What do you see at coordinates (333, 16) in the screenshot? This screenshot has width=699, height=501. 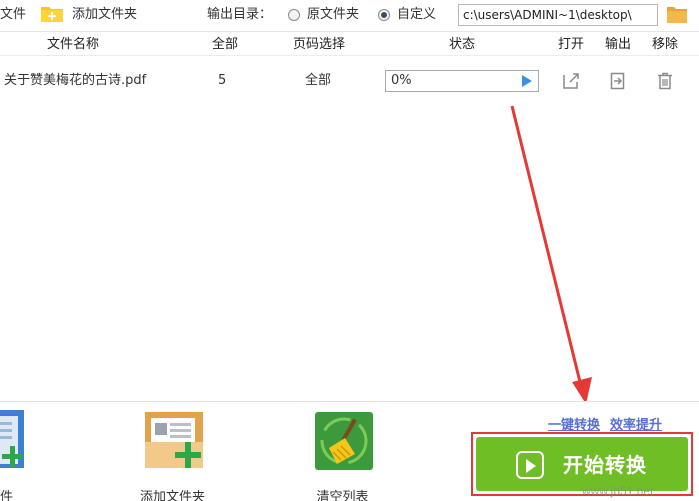 I see `radio-original-folder-label: 原文件夹` at bounding box center [333, 16].